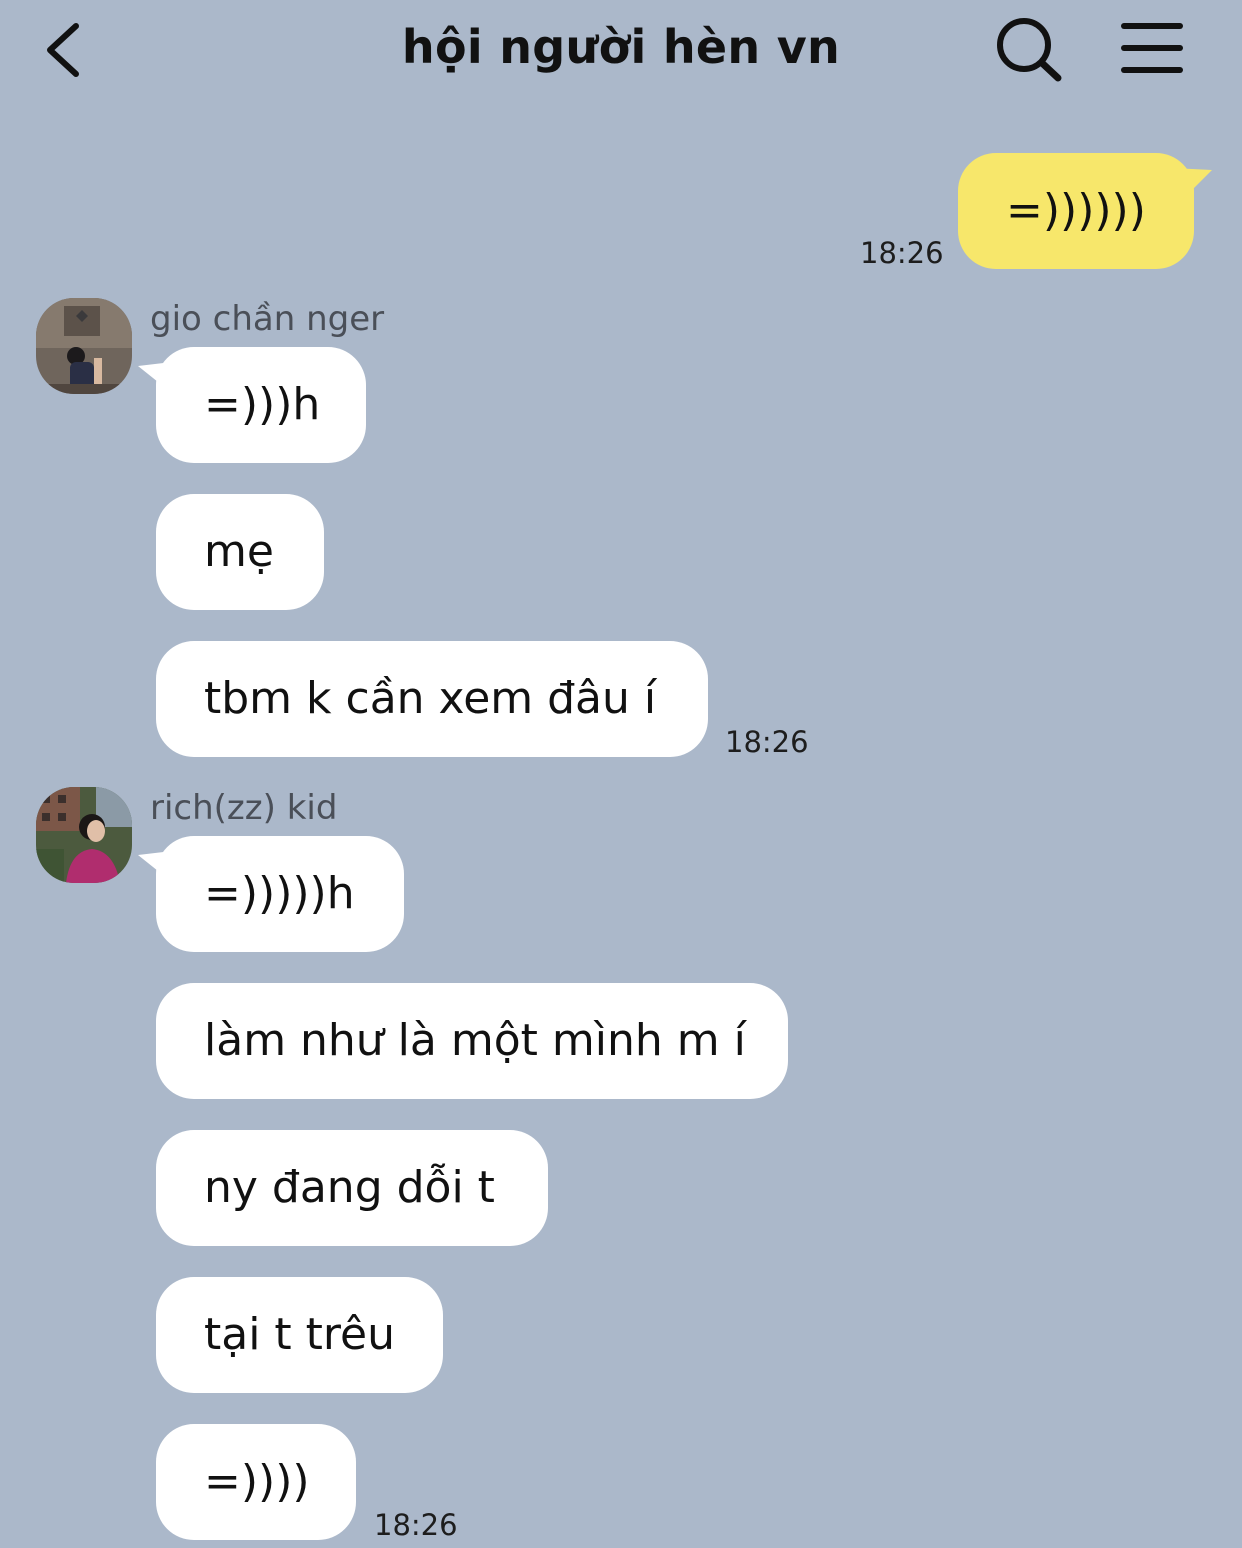 The width and height of the screenshot is (1242, 1548). I want to click on incoming-message-bubble: tbm k cần xem đâu í, so click(432, 699).